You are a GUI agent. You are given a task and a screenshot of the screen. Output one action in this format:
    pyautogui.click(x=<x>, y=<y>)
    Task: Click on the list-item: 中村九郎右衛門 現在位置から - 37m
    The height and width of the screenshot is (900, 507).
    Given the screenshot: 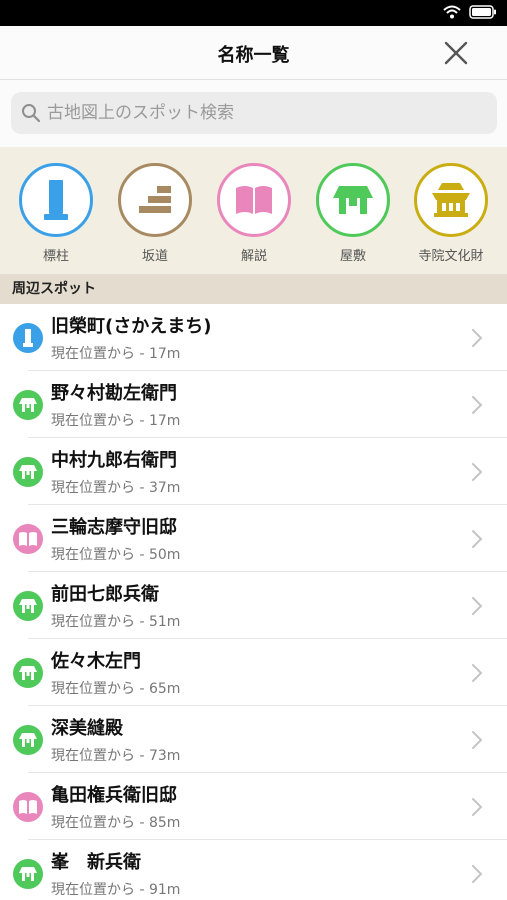 What is the action you would take?
    pyautogui.click(x=253, y=471)
    